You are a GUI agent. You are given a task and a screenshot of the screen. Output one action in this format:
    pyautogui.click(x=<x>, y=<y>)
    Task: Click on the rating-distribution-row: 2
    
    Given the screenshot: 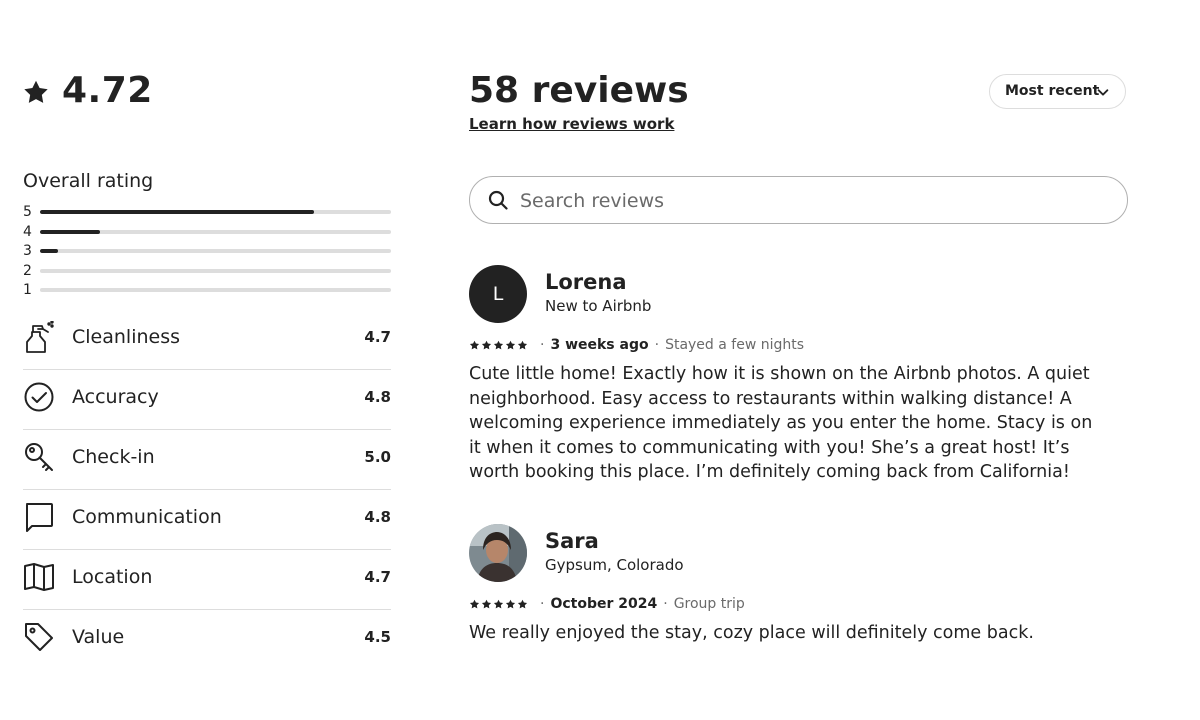 What is the action you would take?
    pyautogui.click(x=207, y=271)
    